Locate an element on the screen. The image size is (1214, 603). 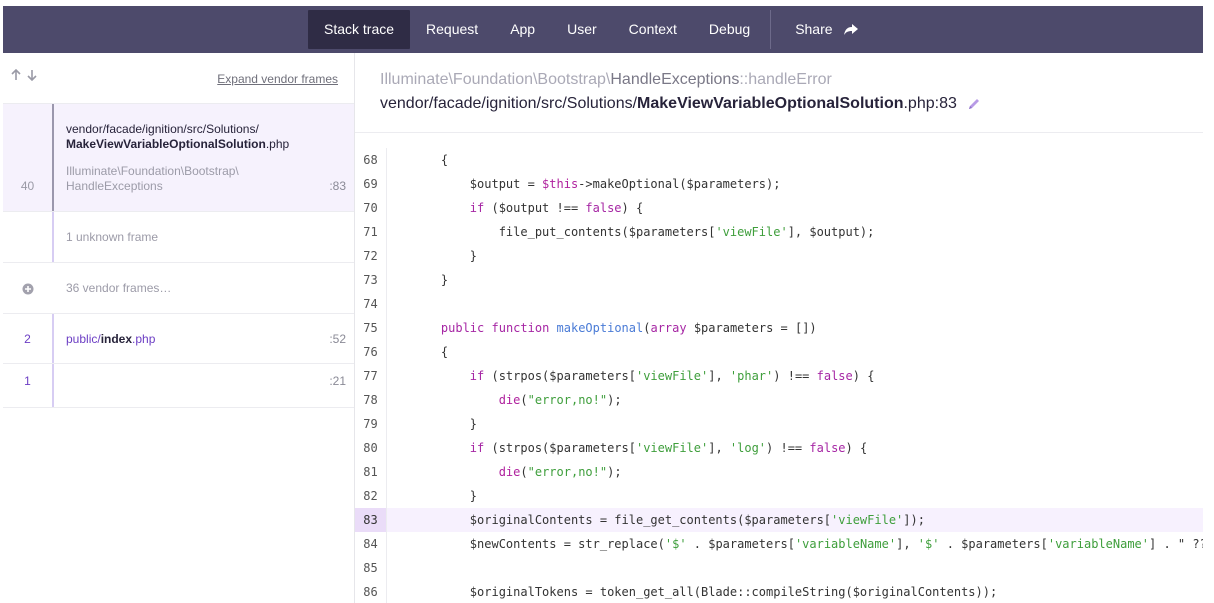
line-number: 69 is located at coordinates (371, 184).